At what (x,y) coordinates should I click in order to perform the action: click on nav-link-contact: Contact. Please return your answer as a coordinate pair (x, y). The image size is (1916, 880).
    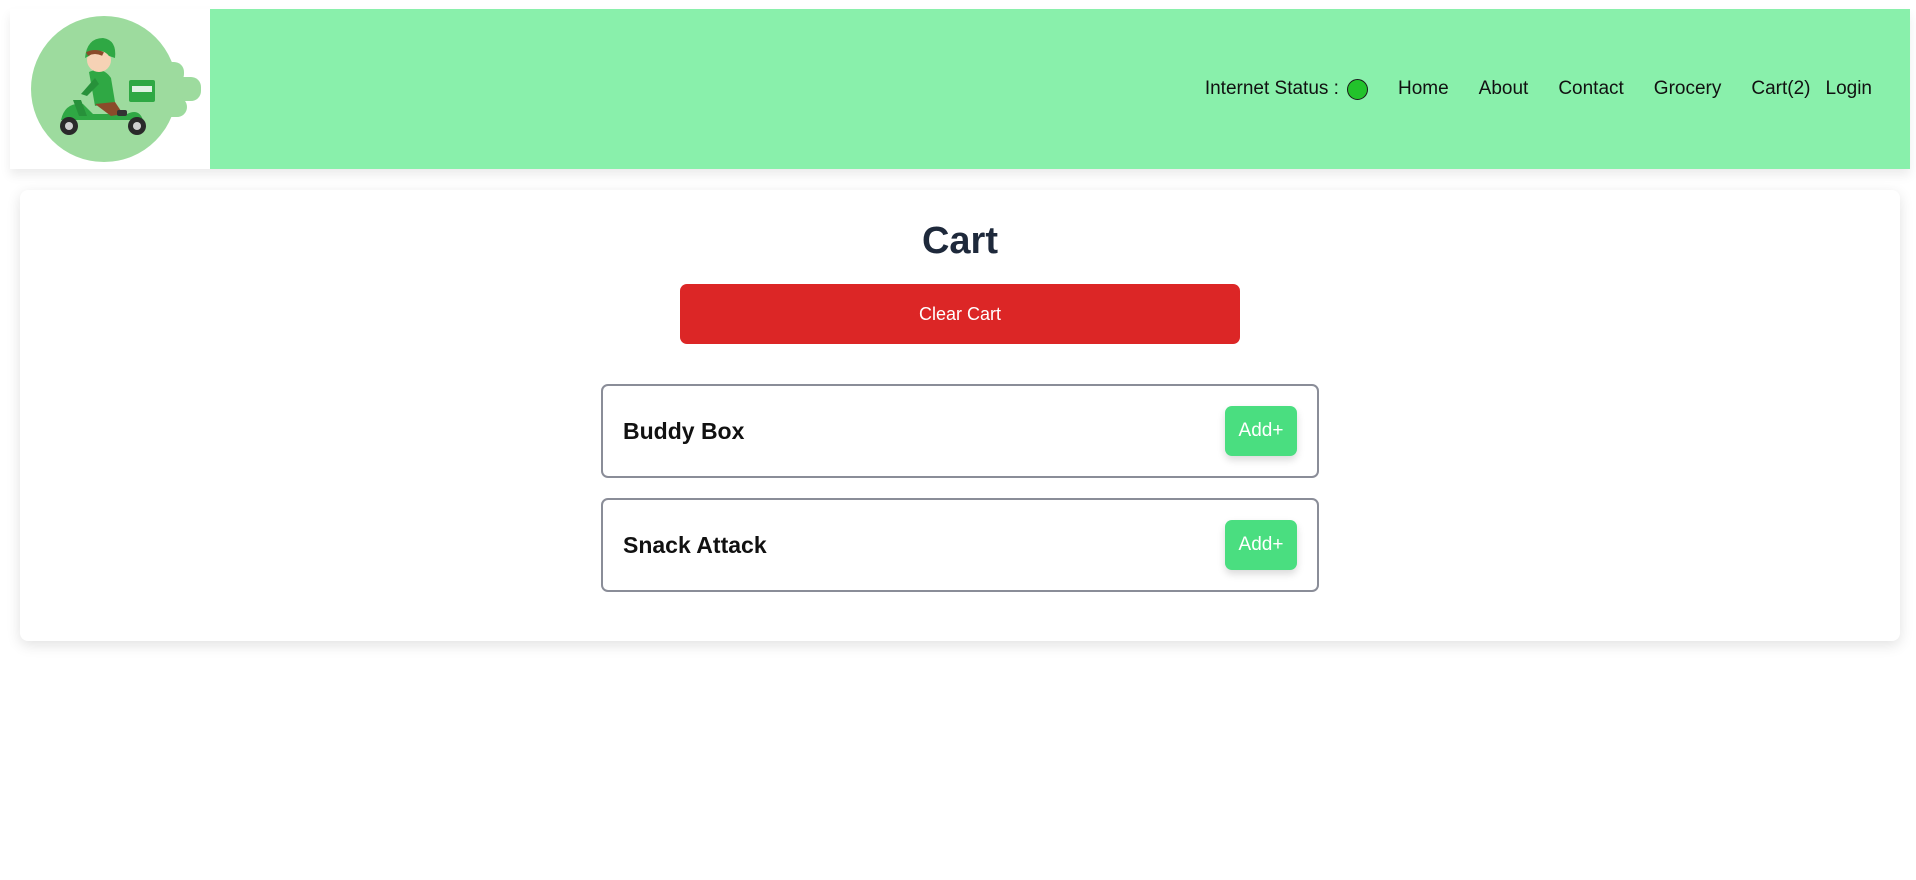
    Looking at the image, I should click on (1590, 89).